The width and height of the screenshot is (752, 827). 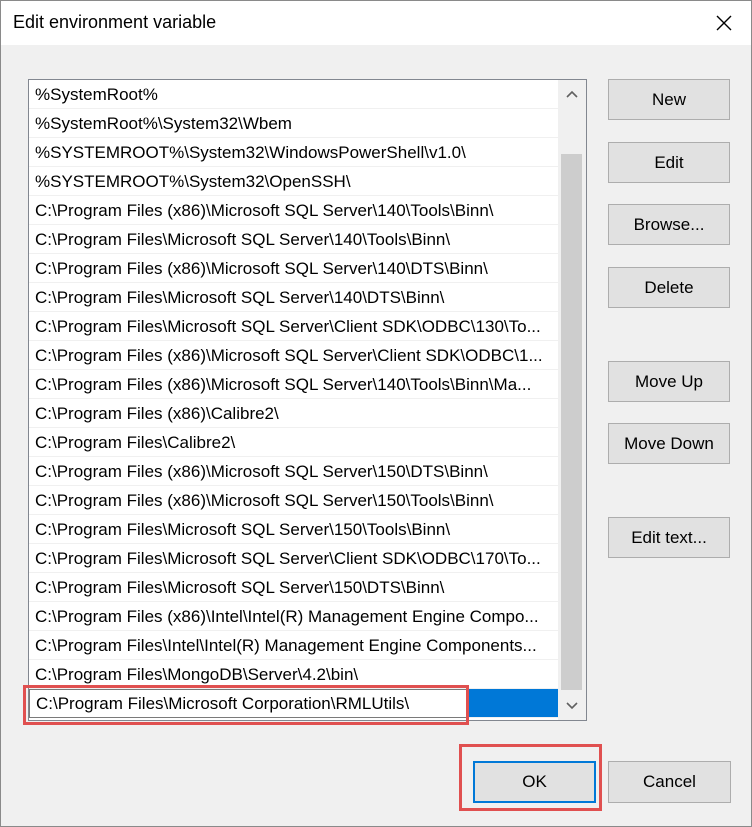 I want to click on chevron-down-icon, so click(x=572, y=706).